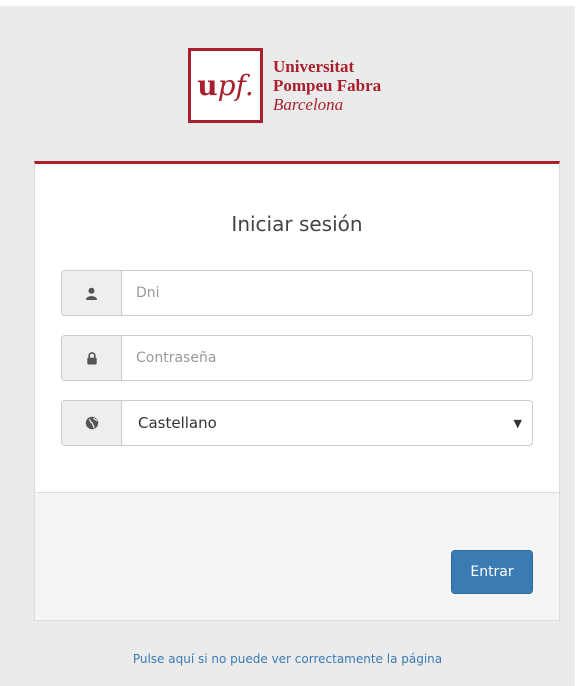 The width and height of the screenshot is (582, 686). Describe the element at coordinates (327, 358) in the screenshot. I see `password-input` at that location.